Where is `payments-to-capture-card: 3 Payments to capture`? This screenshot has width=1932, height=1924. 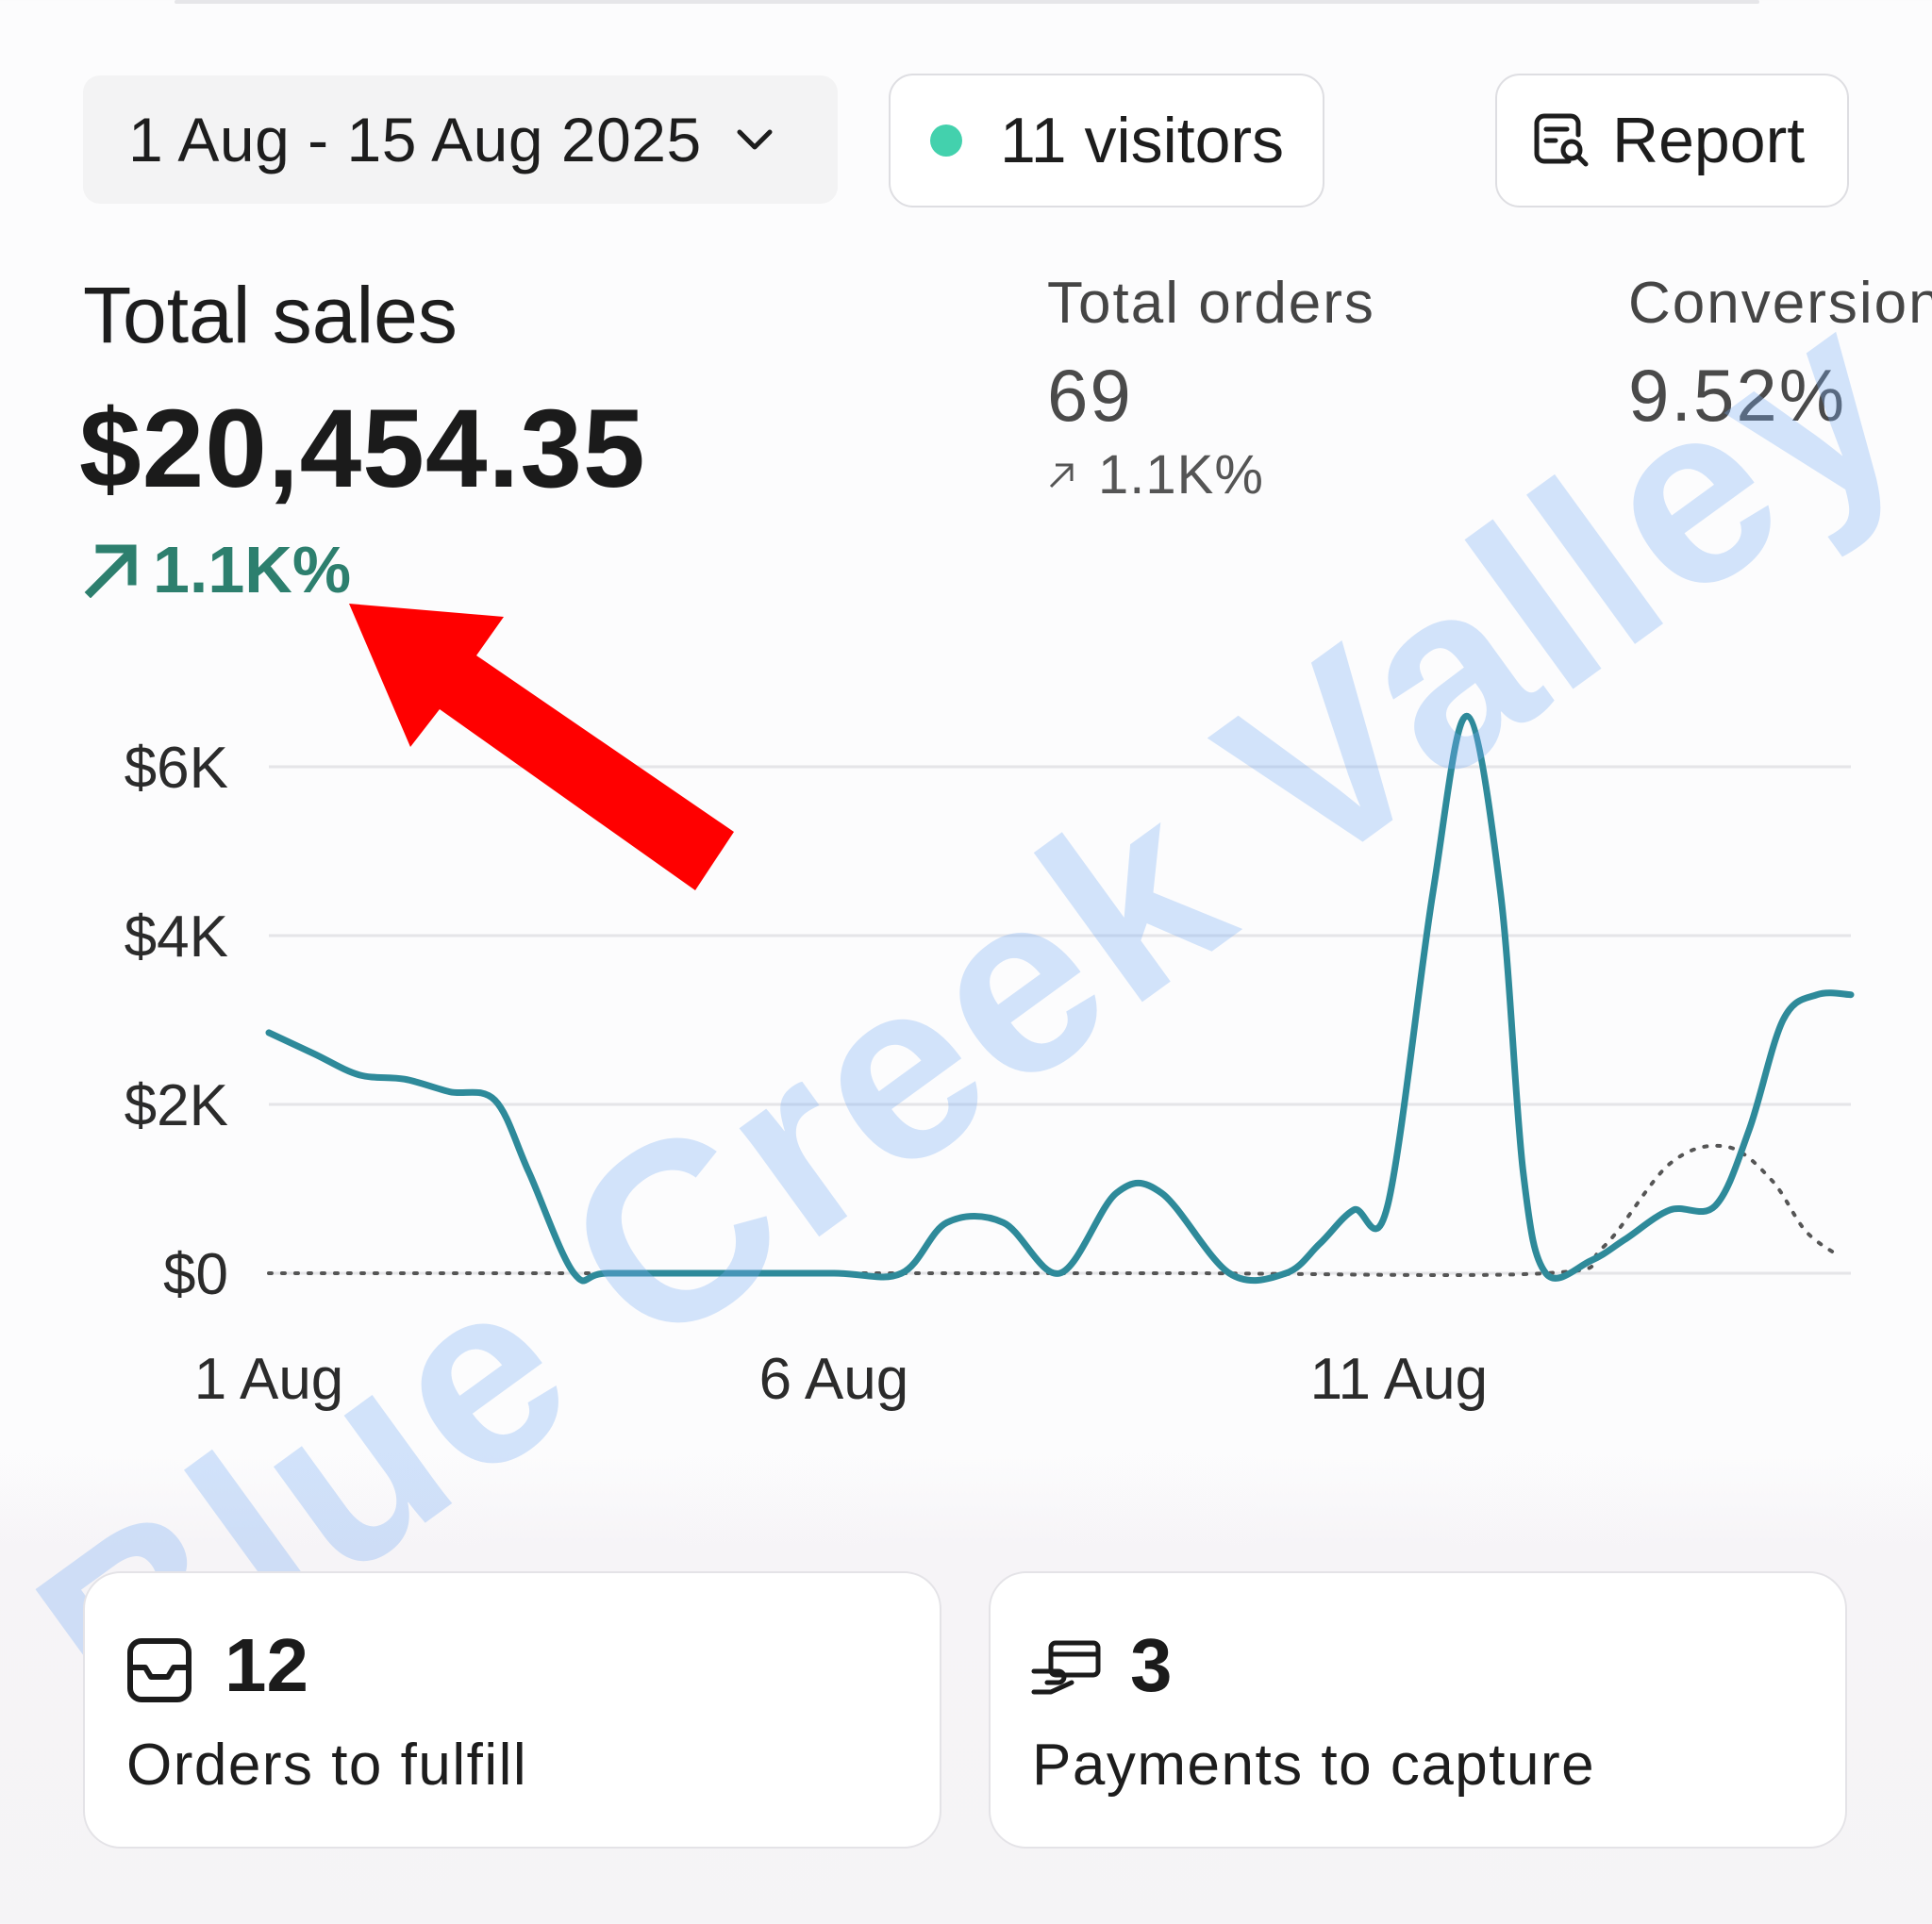
payments-to-capture-card: 3 Payments to capture is located at coordinates (1418, 1710).